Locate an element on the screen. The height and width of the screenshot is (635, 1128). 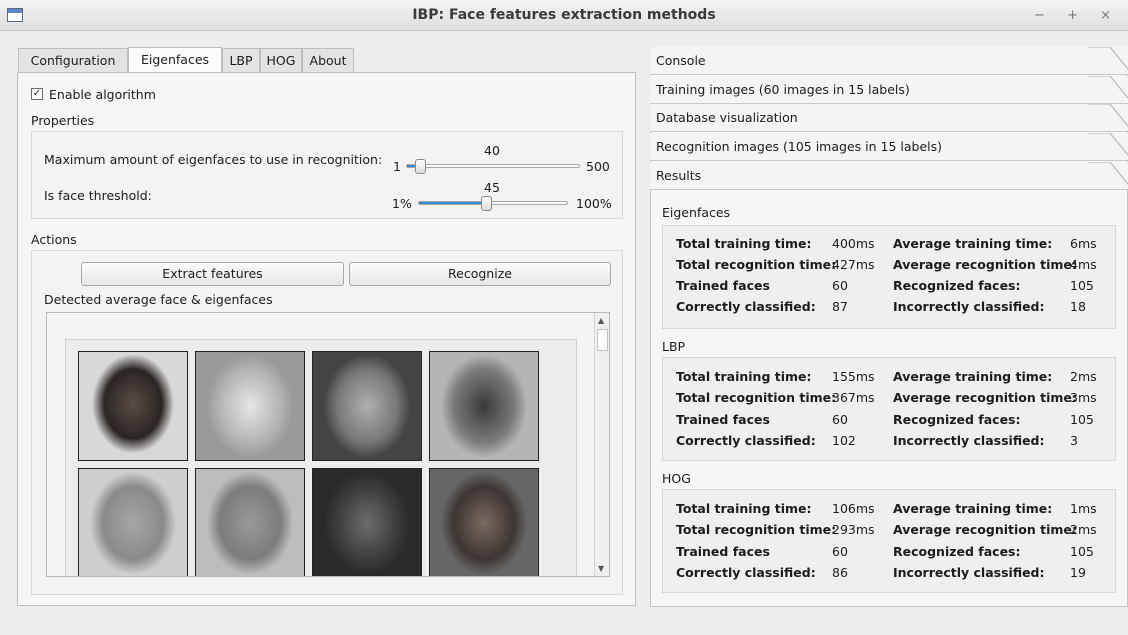
stat-value: 4ms is located at coordinates (1083, 264).